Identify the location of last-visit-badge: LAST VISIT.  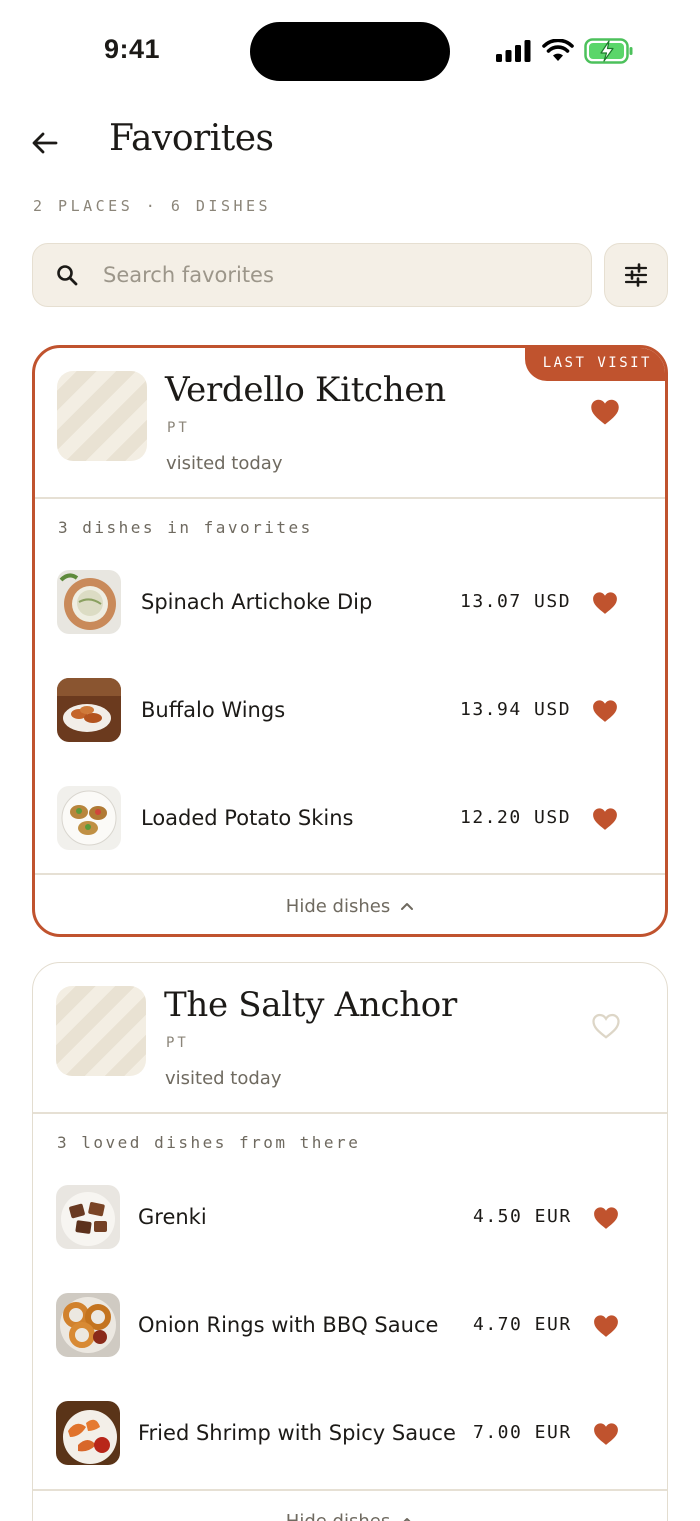
(594, 364).